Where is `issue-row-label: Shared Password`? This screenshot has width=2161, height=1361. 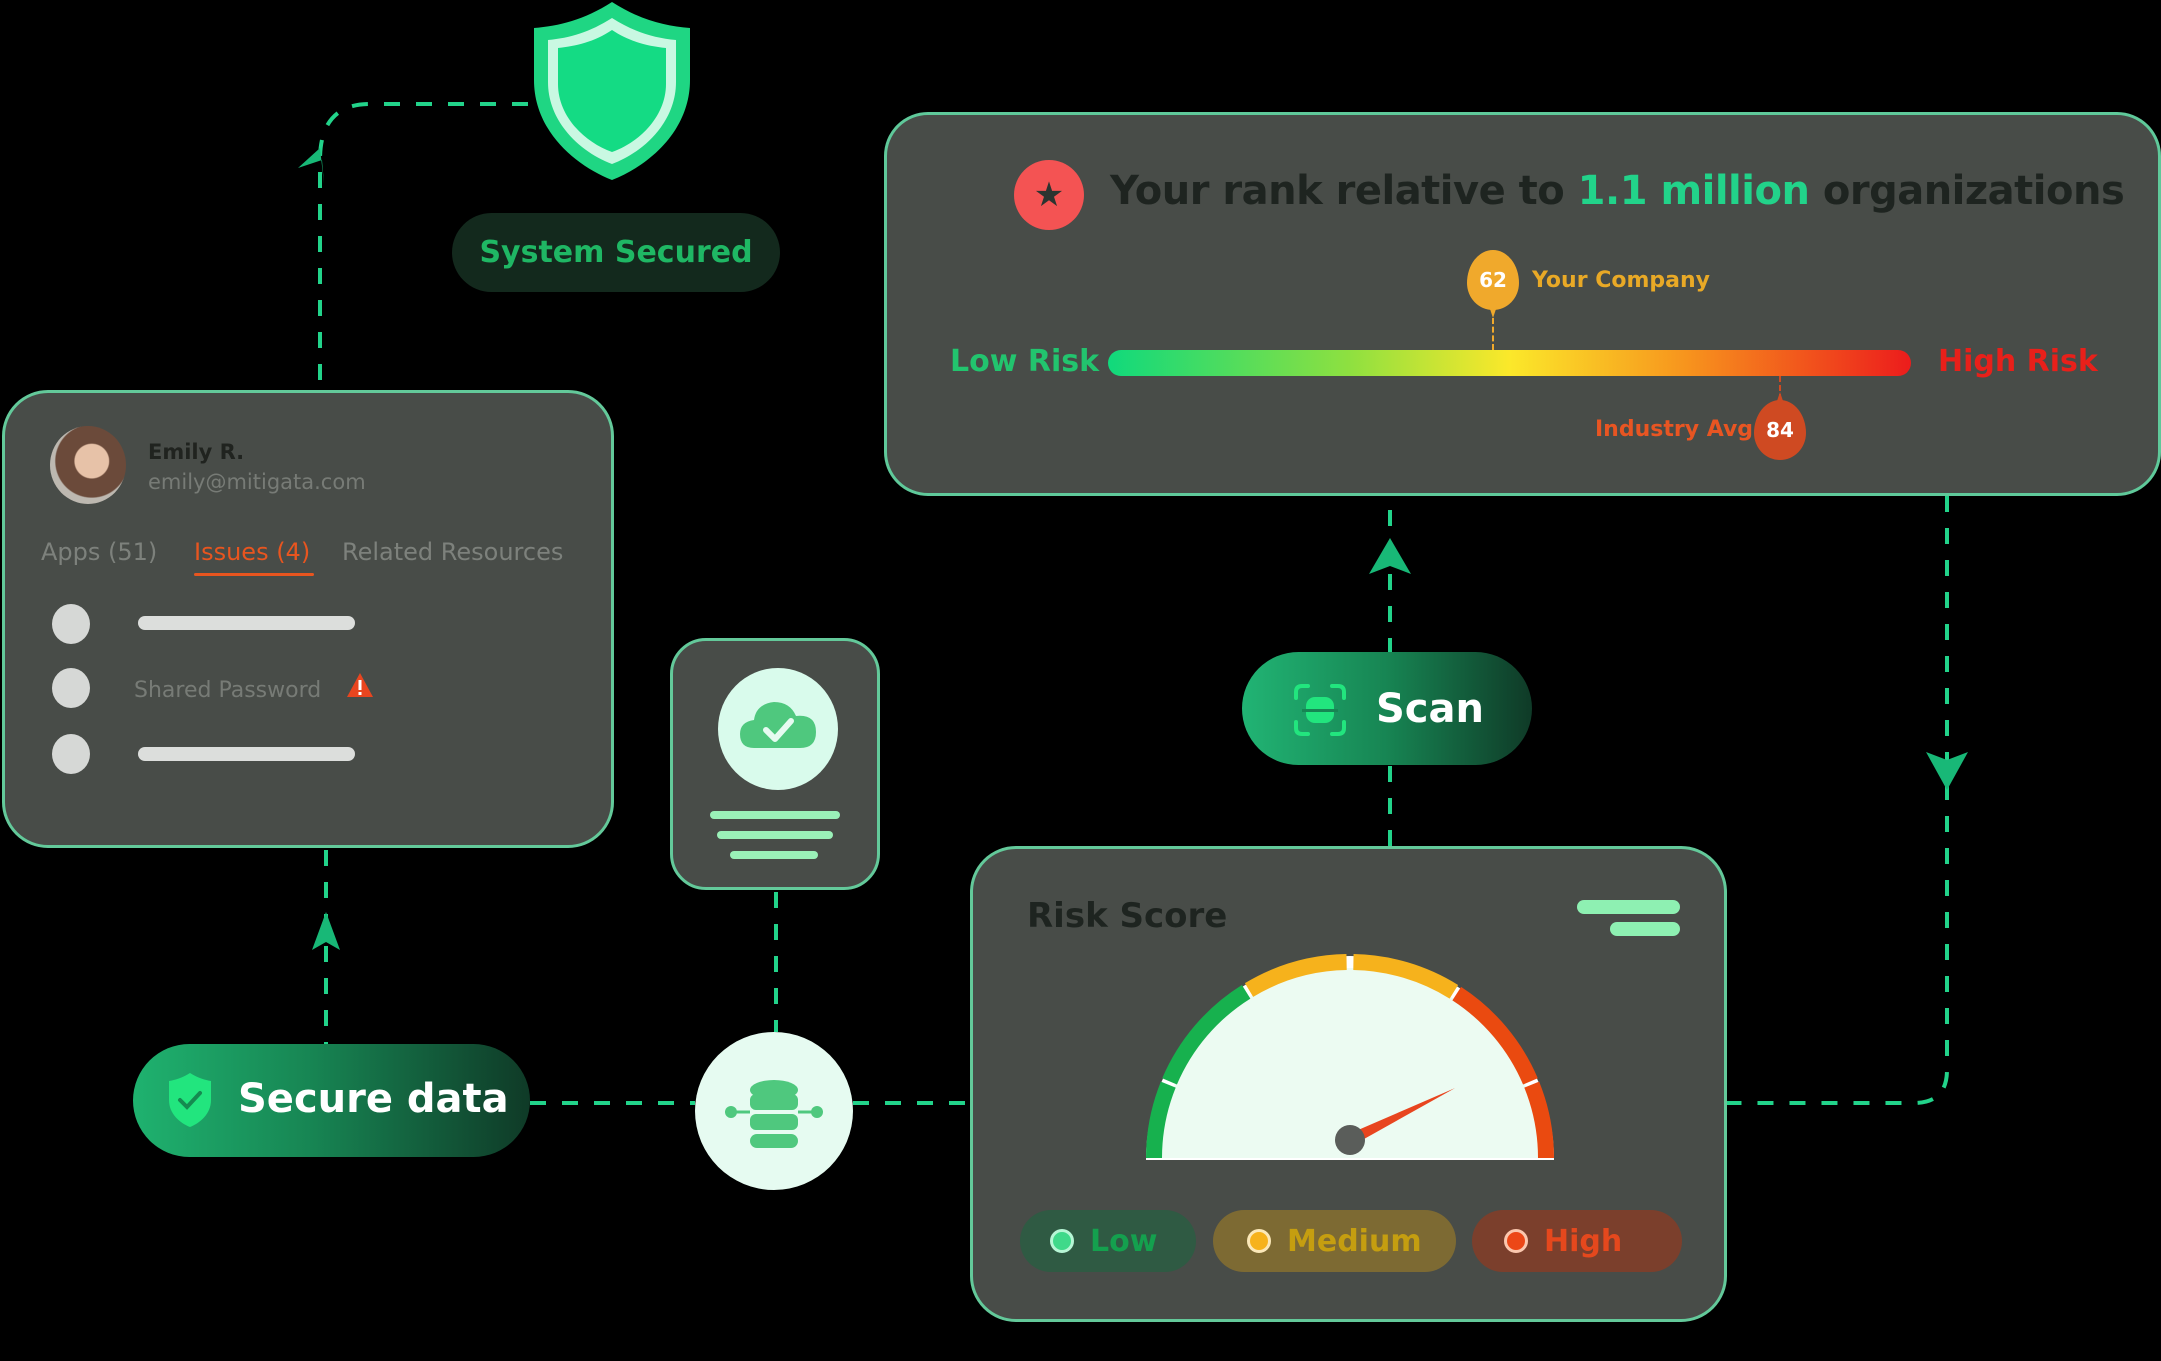 issue-row-label: Shared Password is located at coordinates (227, 690).